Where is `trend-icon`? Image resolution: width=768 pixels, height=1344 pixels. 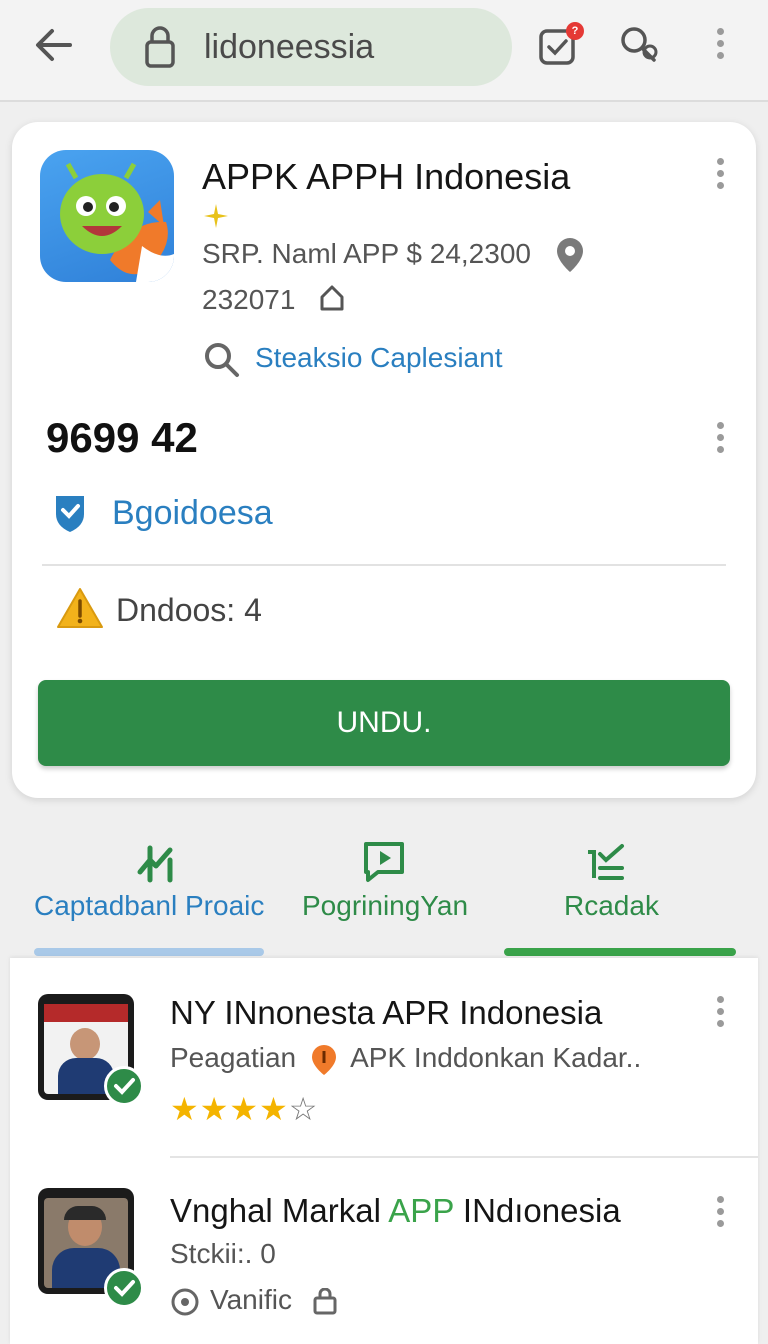
trend-icon is located at coordinates (155, 864).